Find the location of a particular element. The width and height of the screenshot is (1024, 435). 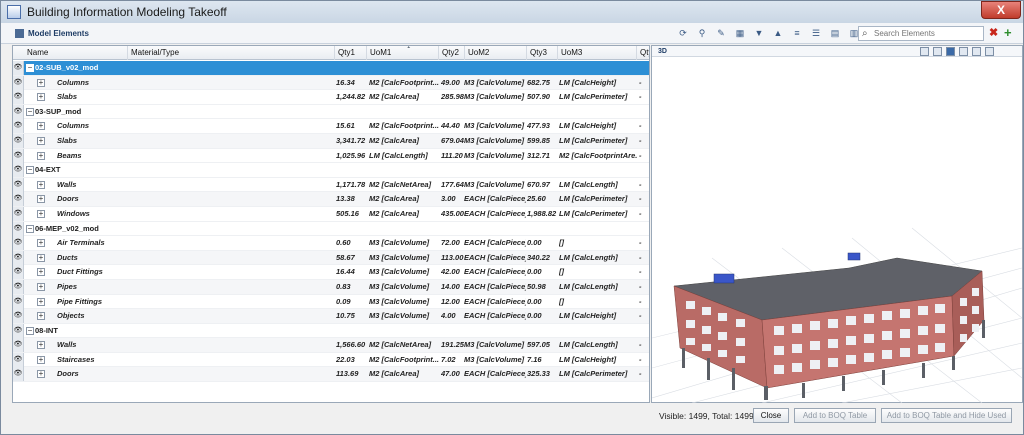

add-icon: + is located at coordinates (1010, 33).